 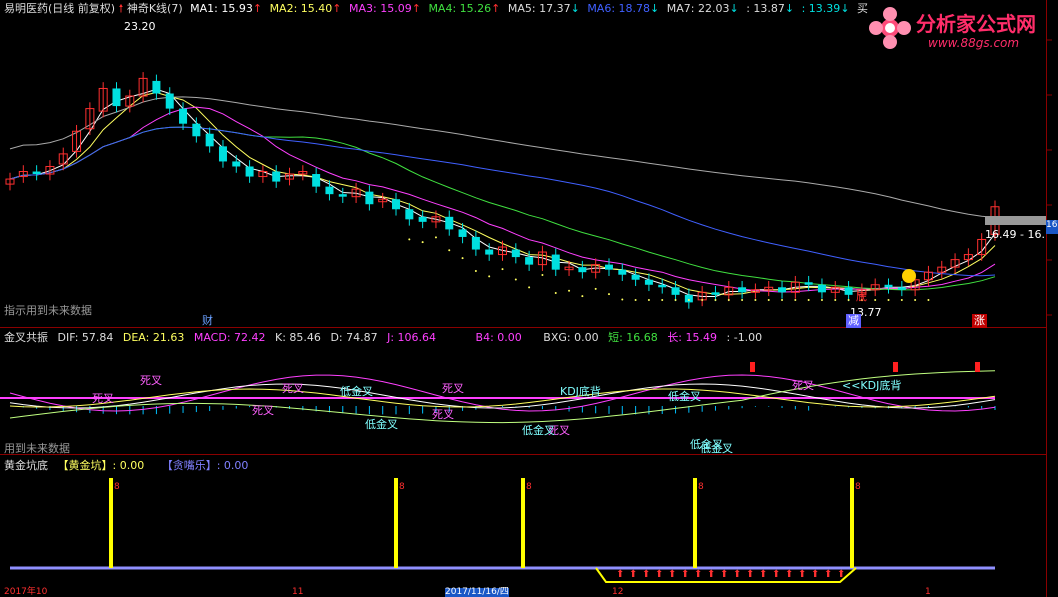 What do you see at coordinates (765, 8) in the screenshot?
I see `extra1-label: : 13.87` at bounding box center [765, 8].